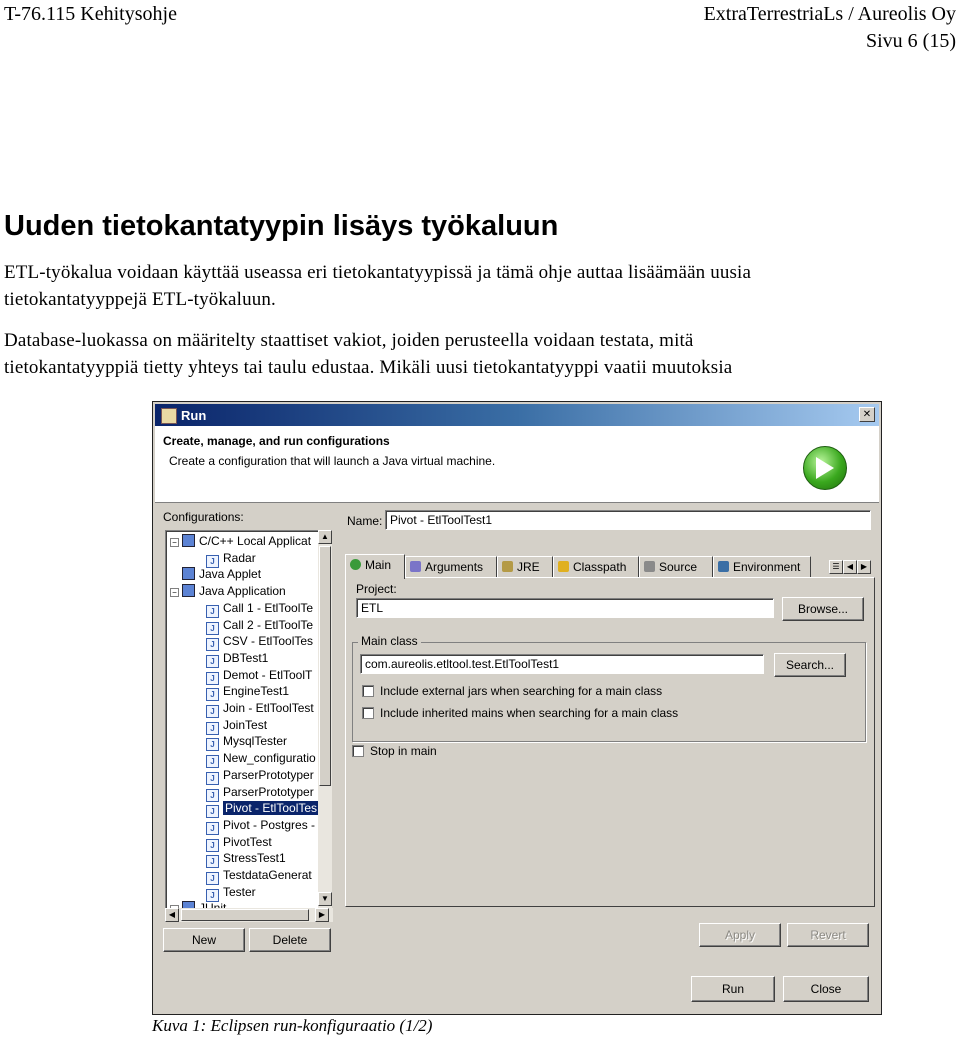  I want to click on scroll-thumb, so click(325, 666).